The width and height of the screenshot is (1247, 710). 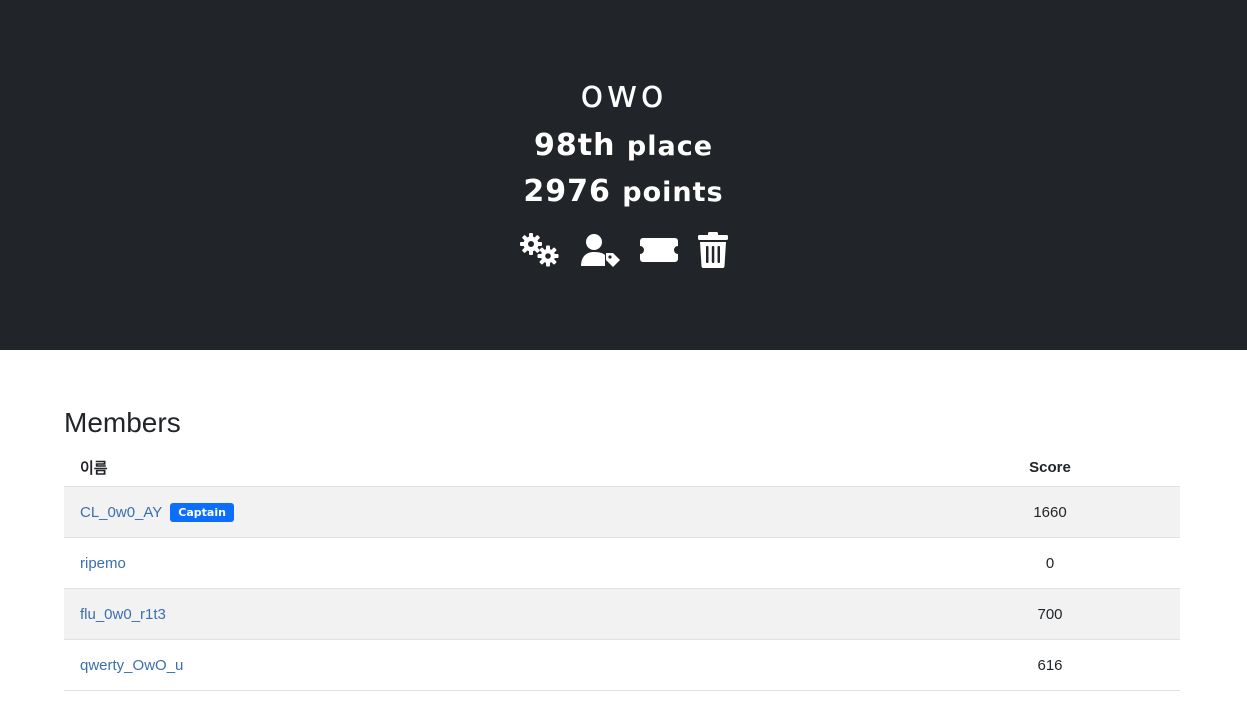 What do you see at coordinates (670, 146) in the screenshot?
I see `place-label: place` at bounding box center [670, 146].